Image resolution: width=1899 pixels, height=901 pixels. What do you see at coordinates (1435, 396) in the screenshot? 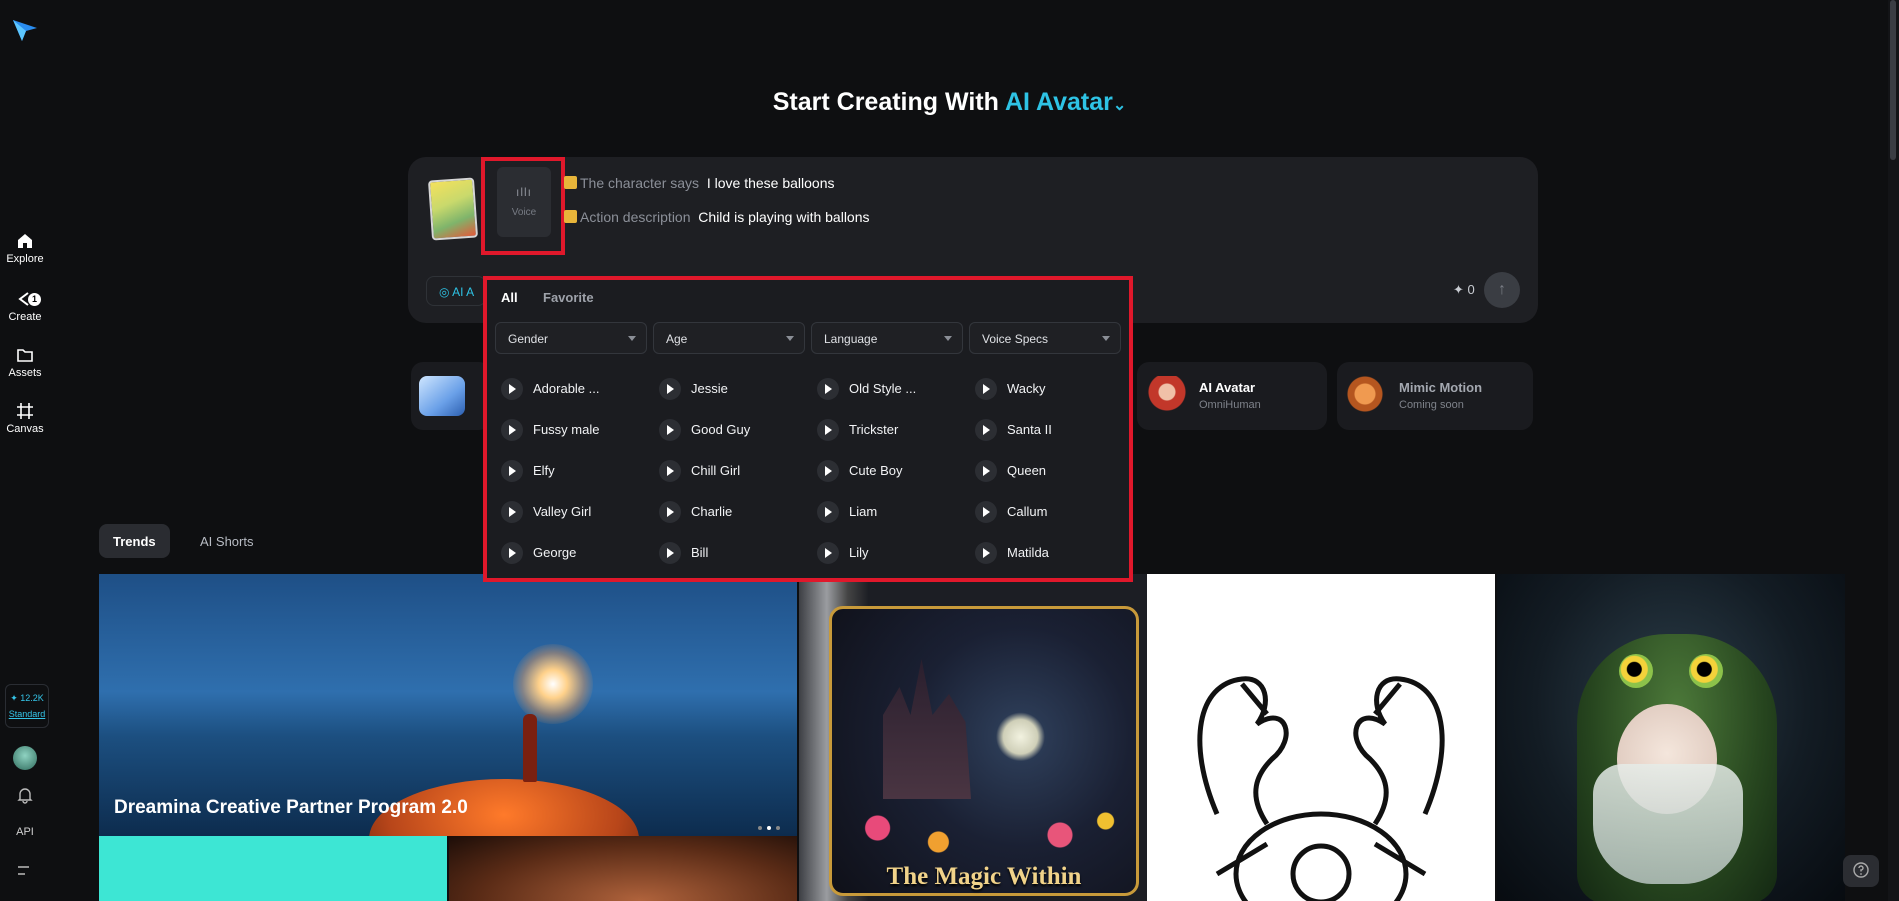
I see `model-card-mimic-motion: Mimic Motion Coming soon` at bounding box center [1435, 396].